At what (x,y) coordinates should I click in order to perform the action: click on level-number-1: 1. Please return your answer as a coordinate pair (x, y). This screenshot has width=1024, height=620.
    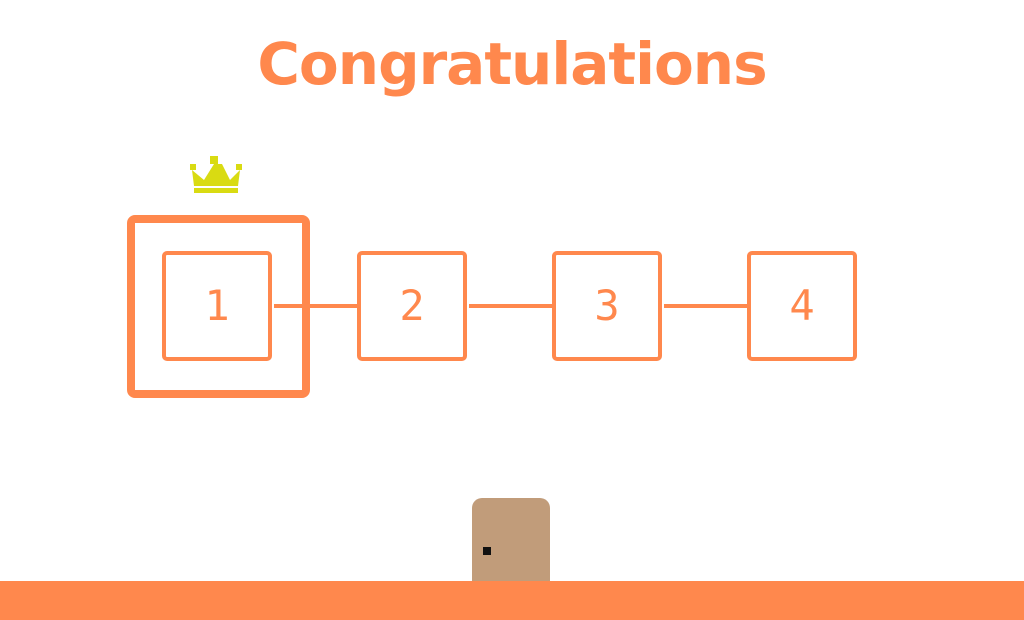
    Looking at the image, I should click on (217, 305).